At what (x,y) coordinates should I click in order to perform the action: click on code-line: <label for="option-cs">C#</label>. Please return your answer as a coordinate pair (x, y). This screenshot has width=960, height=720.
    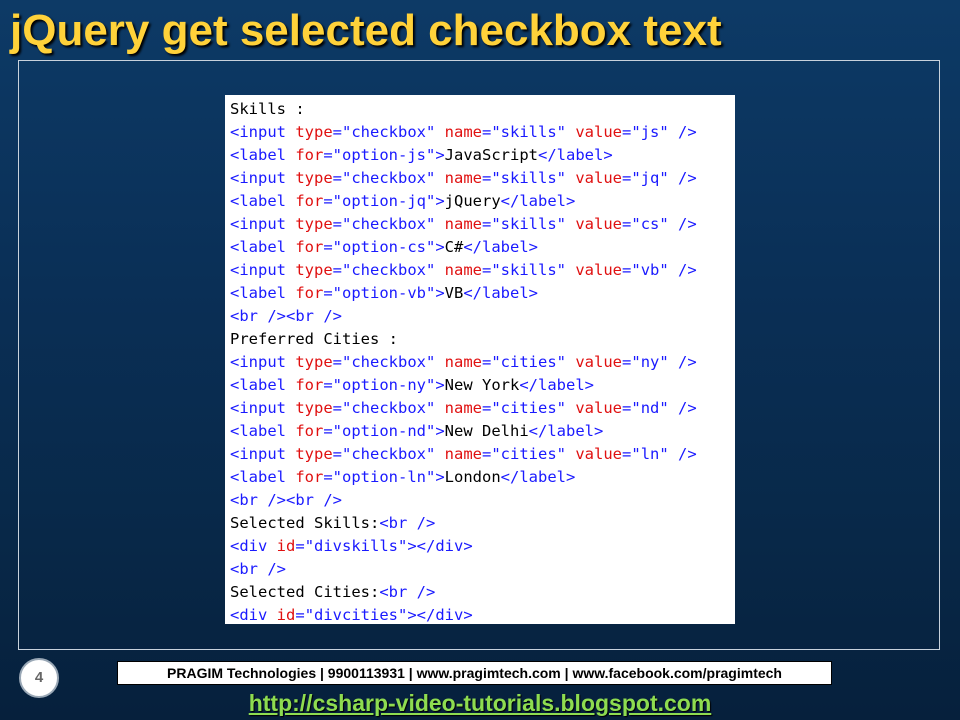
    Looking at the image, I should click on (482, 247).